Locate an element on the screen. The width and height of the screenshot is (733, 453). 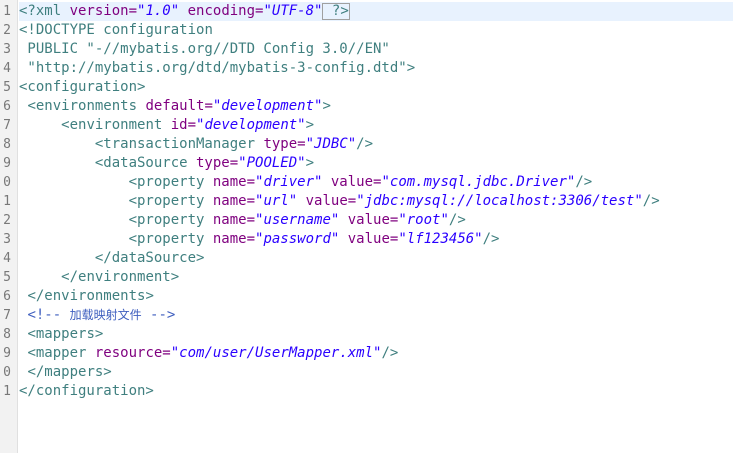
code-line-configuration-open: <configuration> is located at coordinates (82, 87).